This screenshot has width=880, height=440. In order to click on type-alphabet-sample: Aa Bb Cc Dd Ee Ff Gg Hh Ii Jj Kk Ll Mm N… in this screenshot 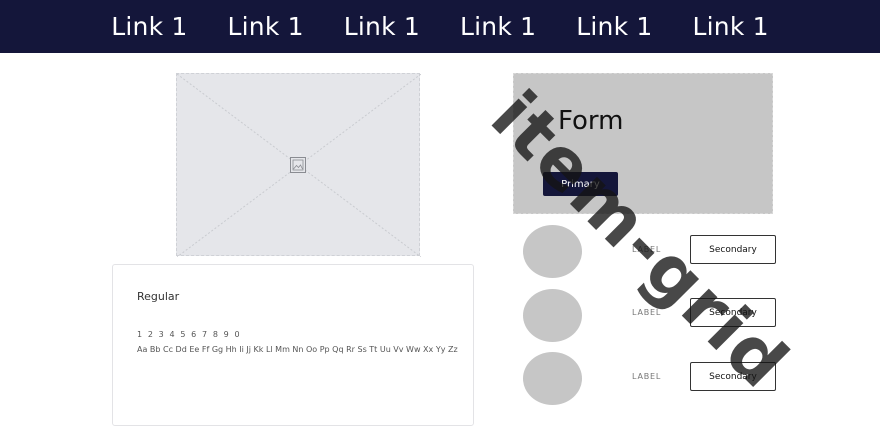, I will do `click(297, 349)`.